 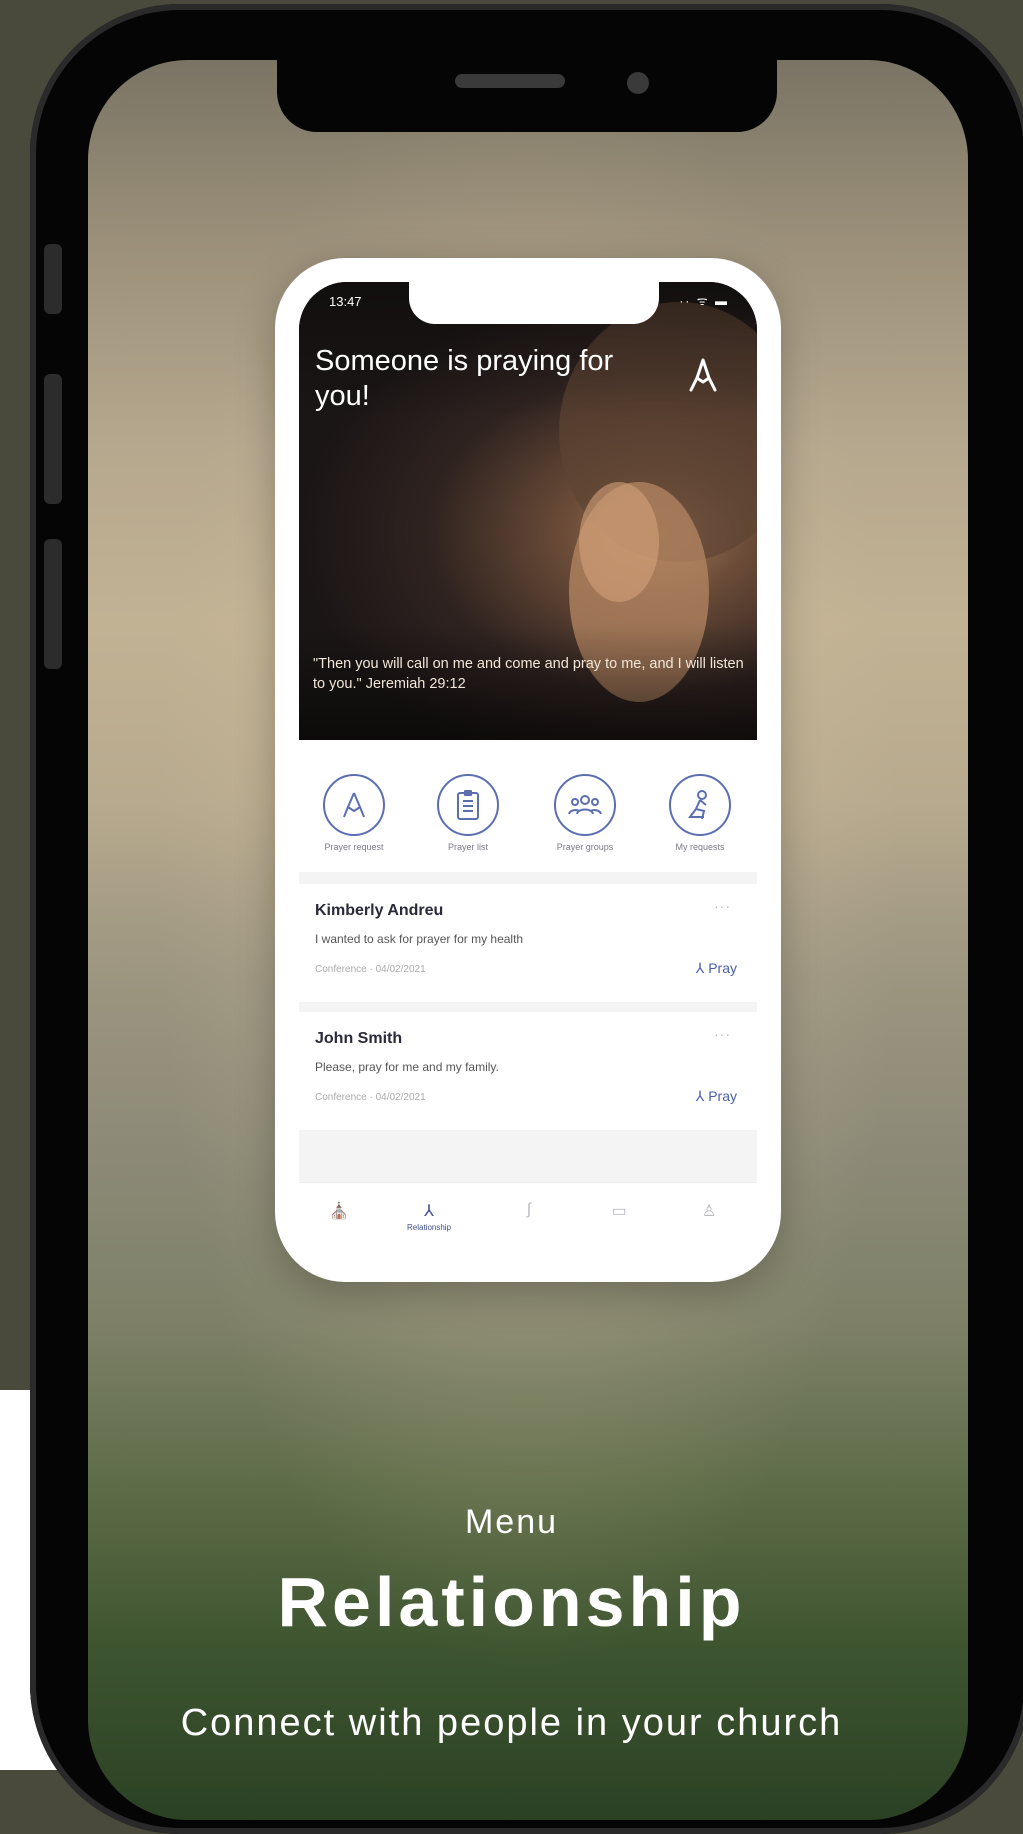 What do you see at coordinates (700, 847) in the screenshot?
I see `action-label: My requests` at bounding box center [700, 847].